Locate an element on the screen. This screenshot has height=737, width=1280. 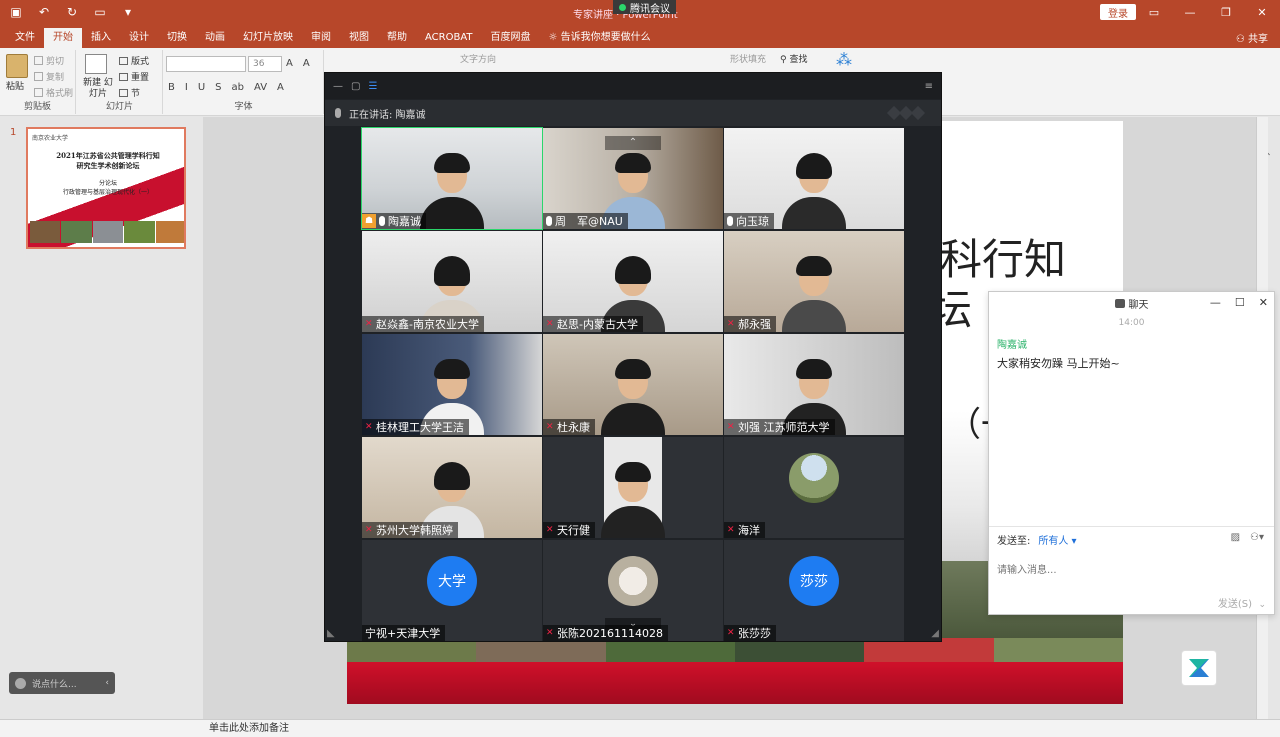
tab-baidu-netdisk: 百度网盘 is located at coordinates (511, 38).